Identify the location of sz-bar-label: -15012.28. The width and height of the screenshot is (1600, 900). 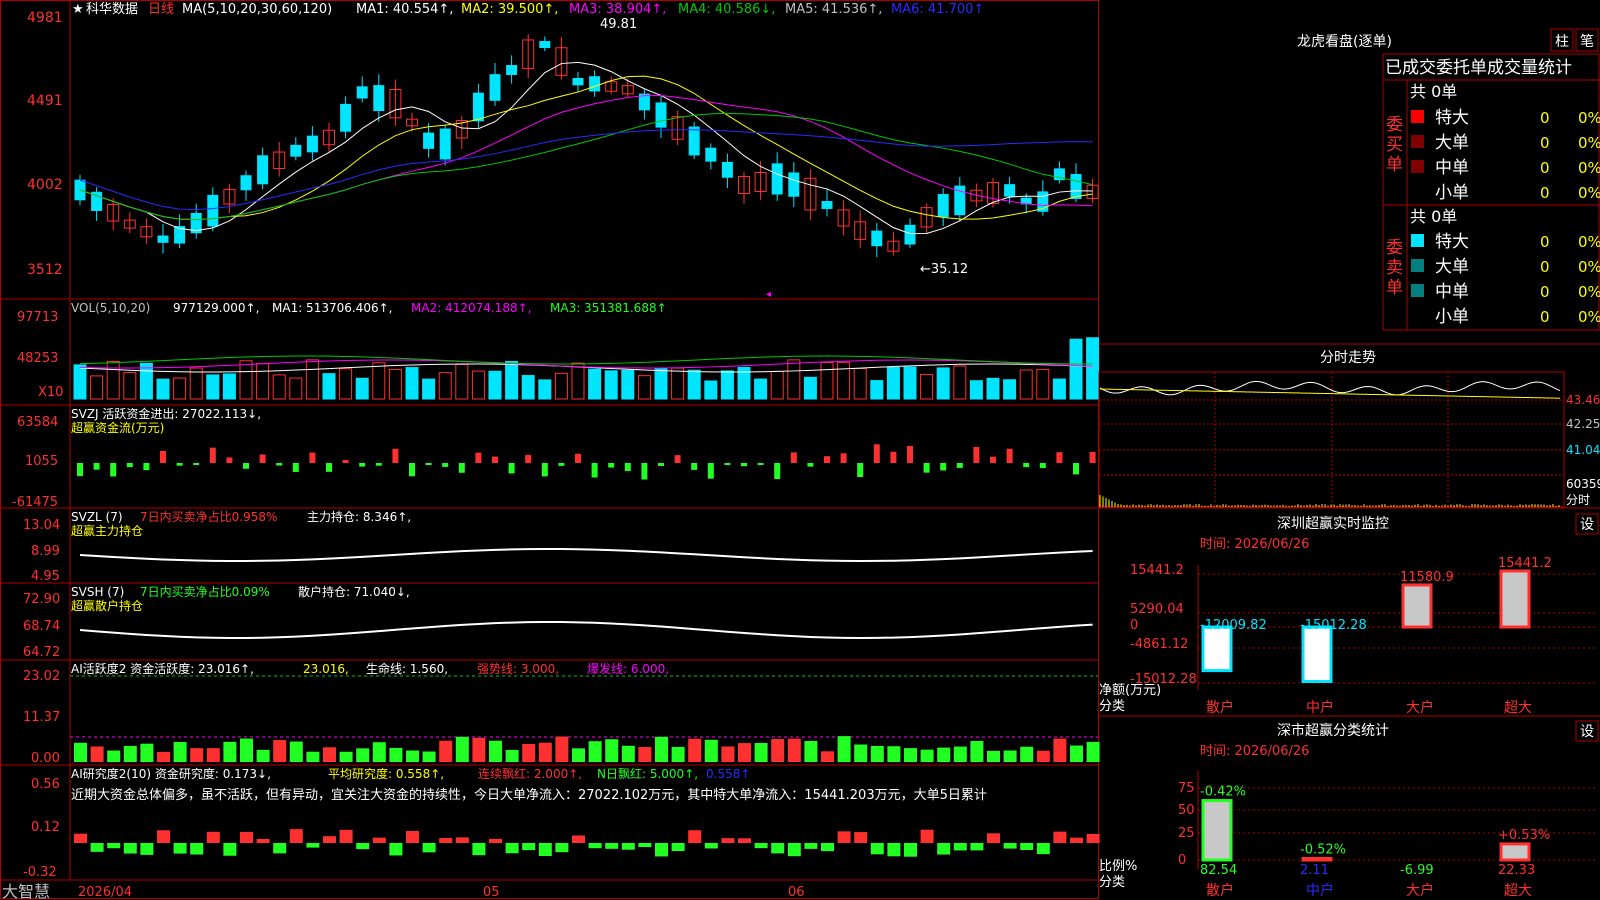
(1333, 625).